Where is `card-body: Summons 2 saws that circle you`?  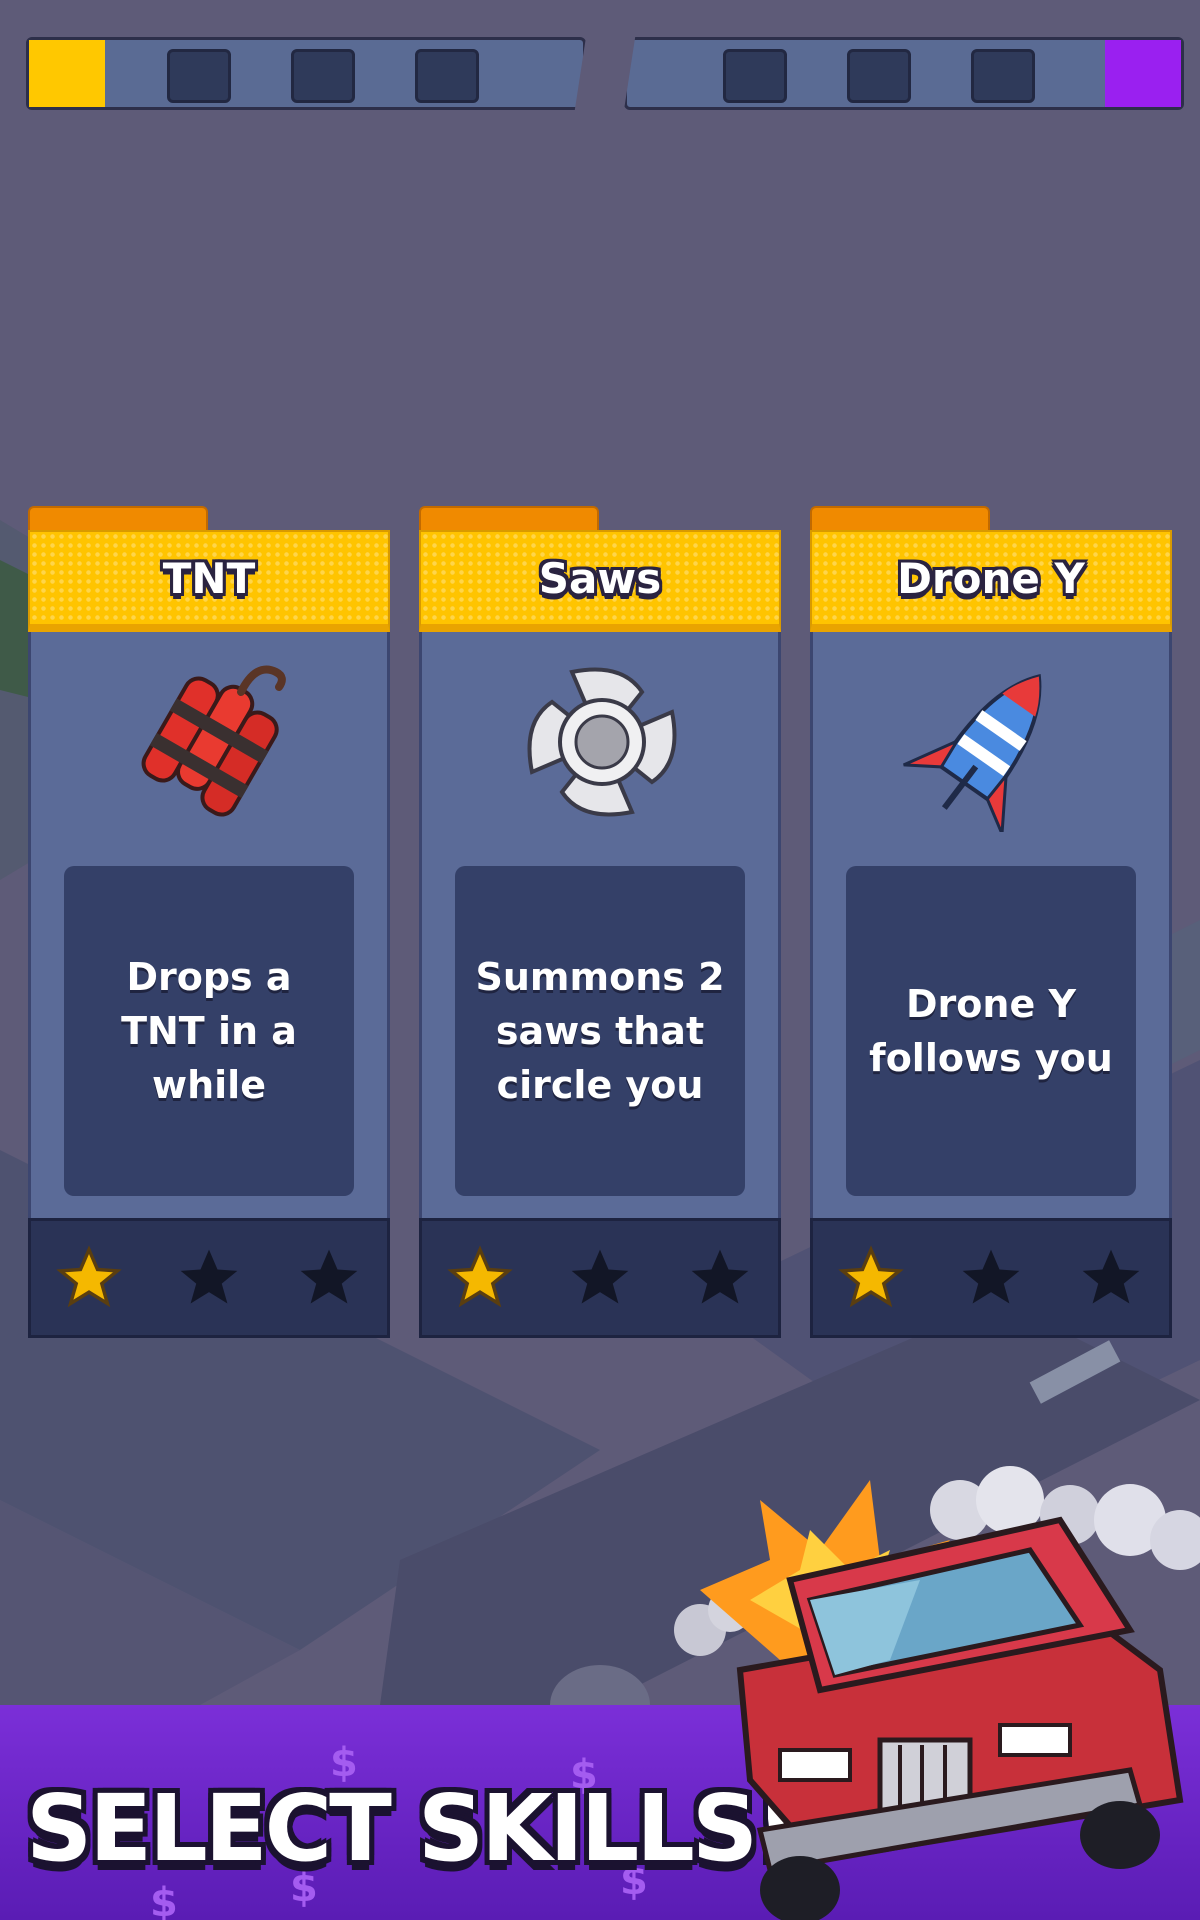 card-body: Summons 2 saws that circle you is located at coordinates (600, 927).